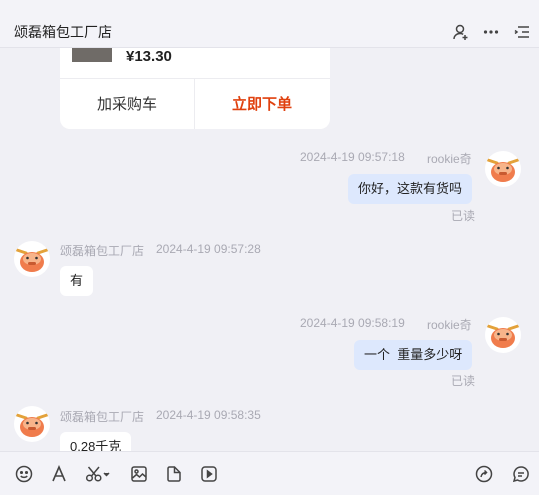 The height and width of the screenshot is (495, 539). I want to click on scissors-icon, so click(98, 474).